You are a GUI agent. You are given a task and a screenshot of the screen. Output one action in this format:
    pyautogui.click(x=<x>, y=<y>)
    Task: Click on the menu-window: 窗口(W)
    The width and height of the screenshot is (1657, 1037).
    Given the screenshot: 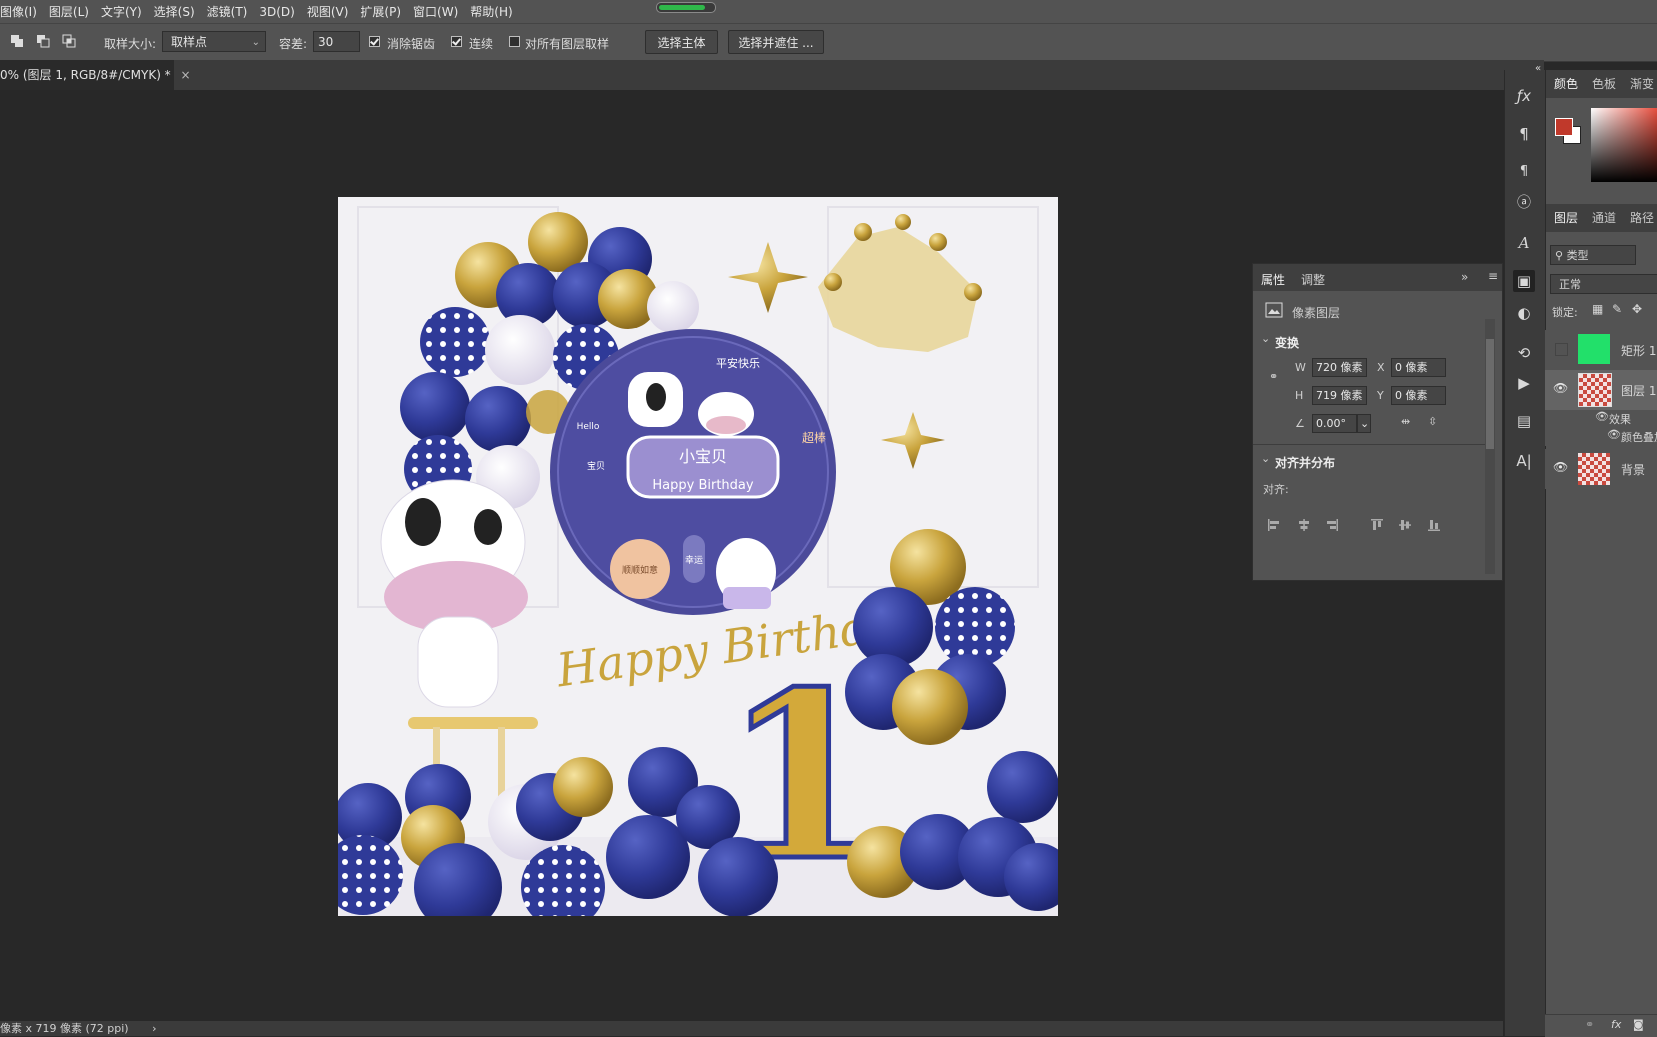 What is the action you would take?
    pyautogui.click(x=438, y=11)
    